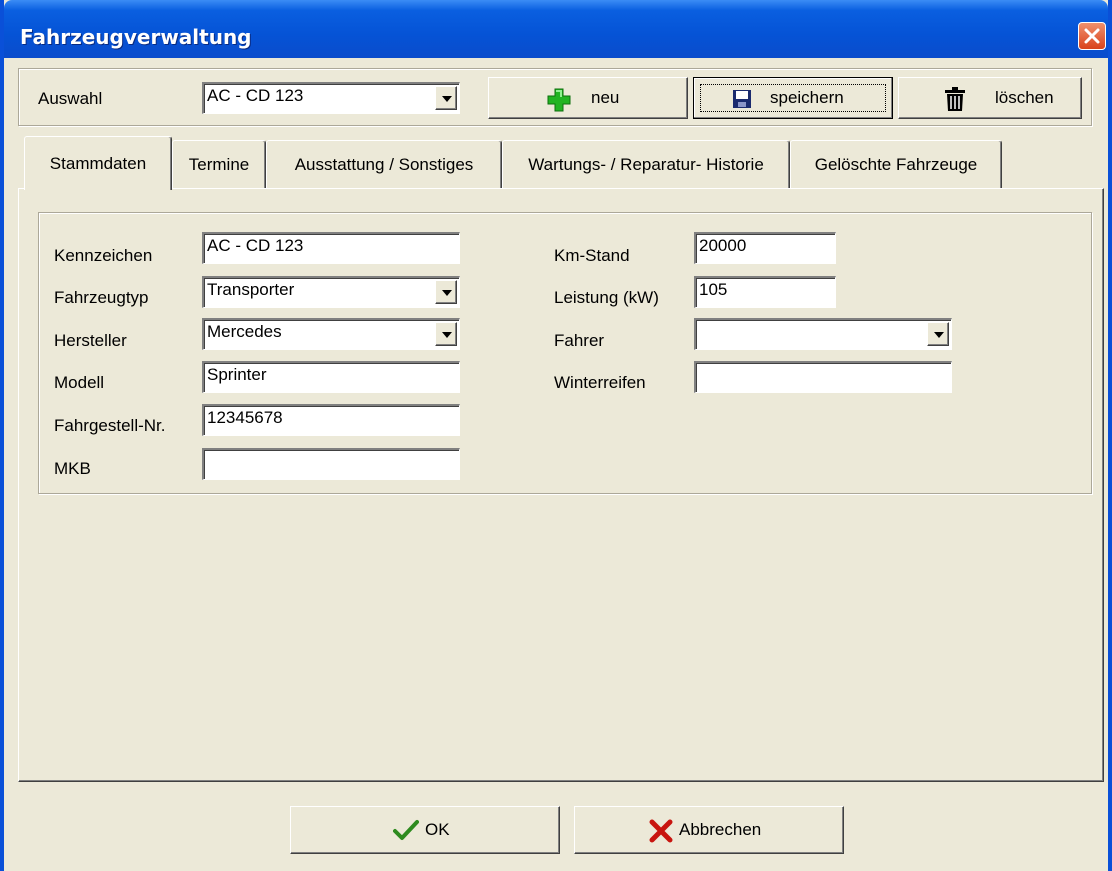  I want to click on modell-field: Sprinter, so click(331, 377).